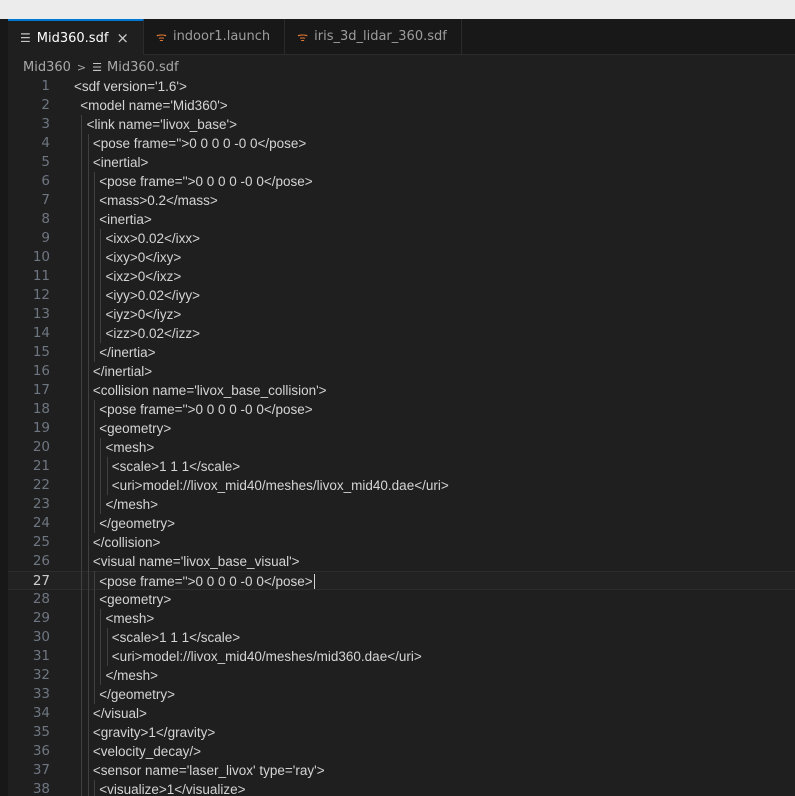 The image size is (795, 796). What do you see at coordinates (41, 561) in the screenshot?
I see `line-number: 26` at bounding box center [41, 561].